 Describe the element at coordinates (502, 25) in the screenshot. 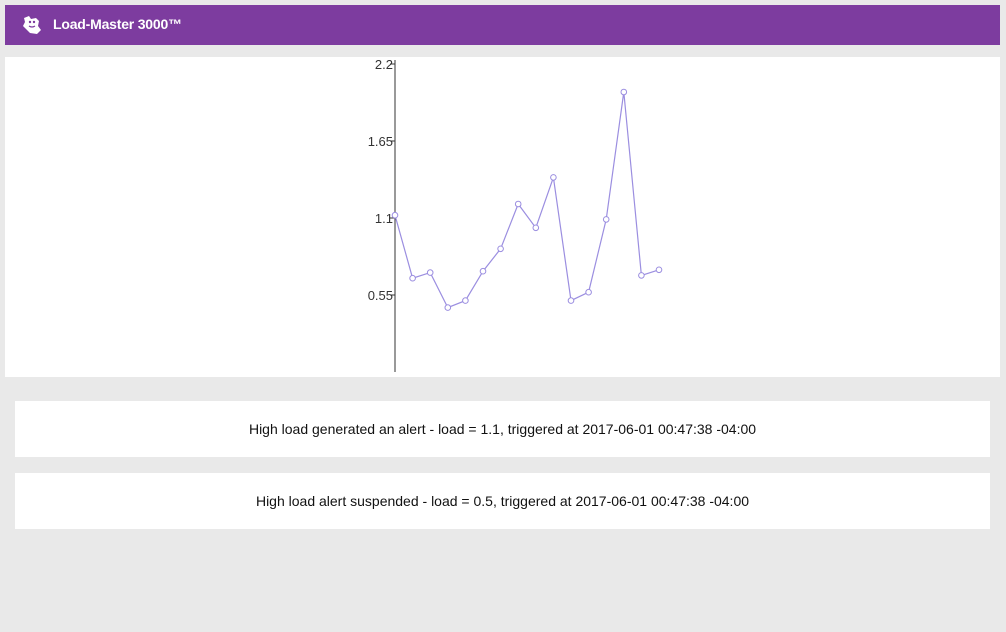

I see `app-header: Load-Master 3000™` at that location.